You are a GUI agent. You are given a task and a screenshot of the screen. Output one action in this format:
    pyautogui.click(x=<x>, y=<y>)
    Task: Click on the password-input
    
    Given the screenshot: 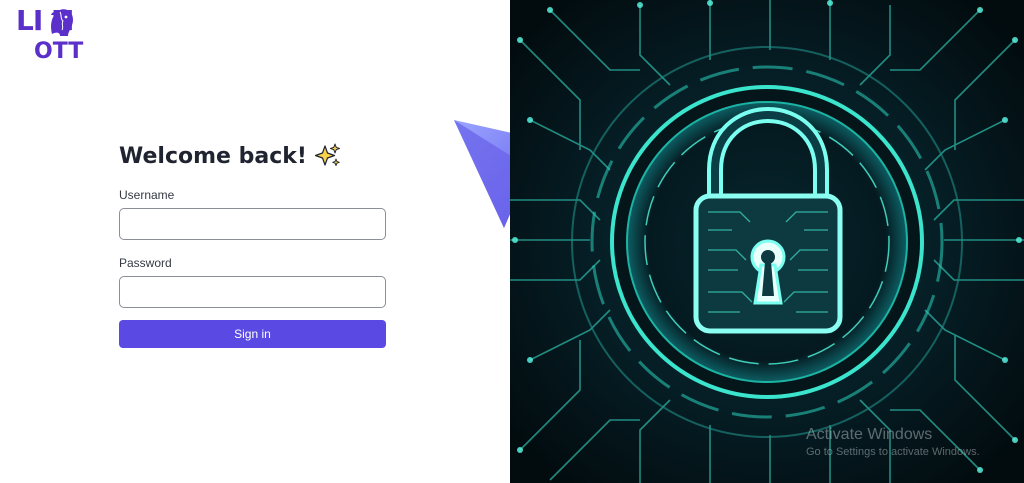 What is the action you would take?
    pyautogui.click(x=252, y=292)
    